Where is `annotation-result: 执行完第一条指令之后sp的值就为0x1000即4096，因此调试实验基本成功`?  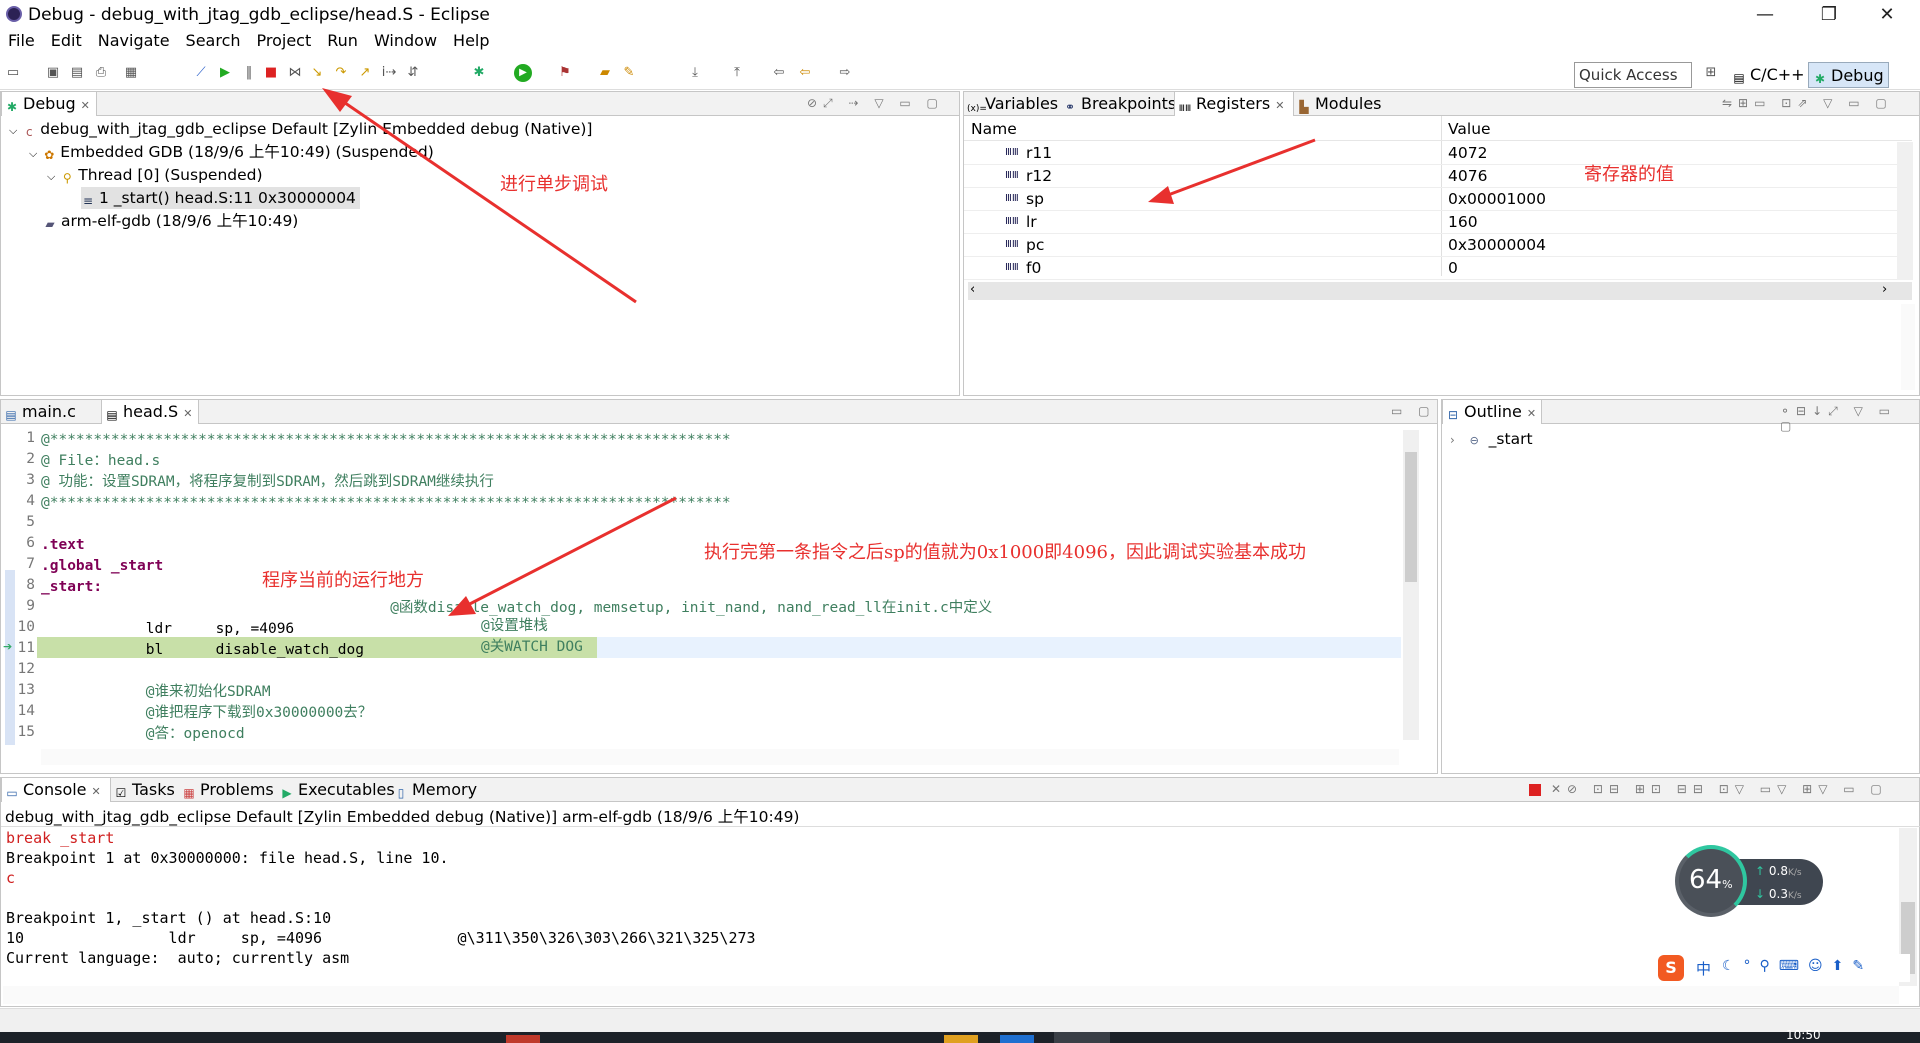 annotation-result: 执行完第一条指令之后sp的值就为0x1000即4096，因此调试实验基本成功 is located at coordinates (1005, 552).